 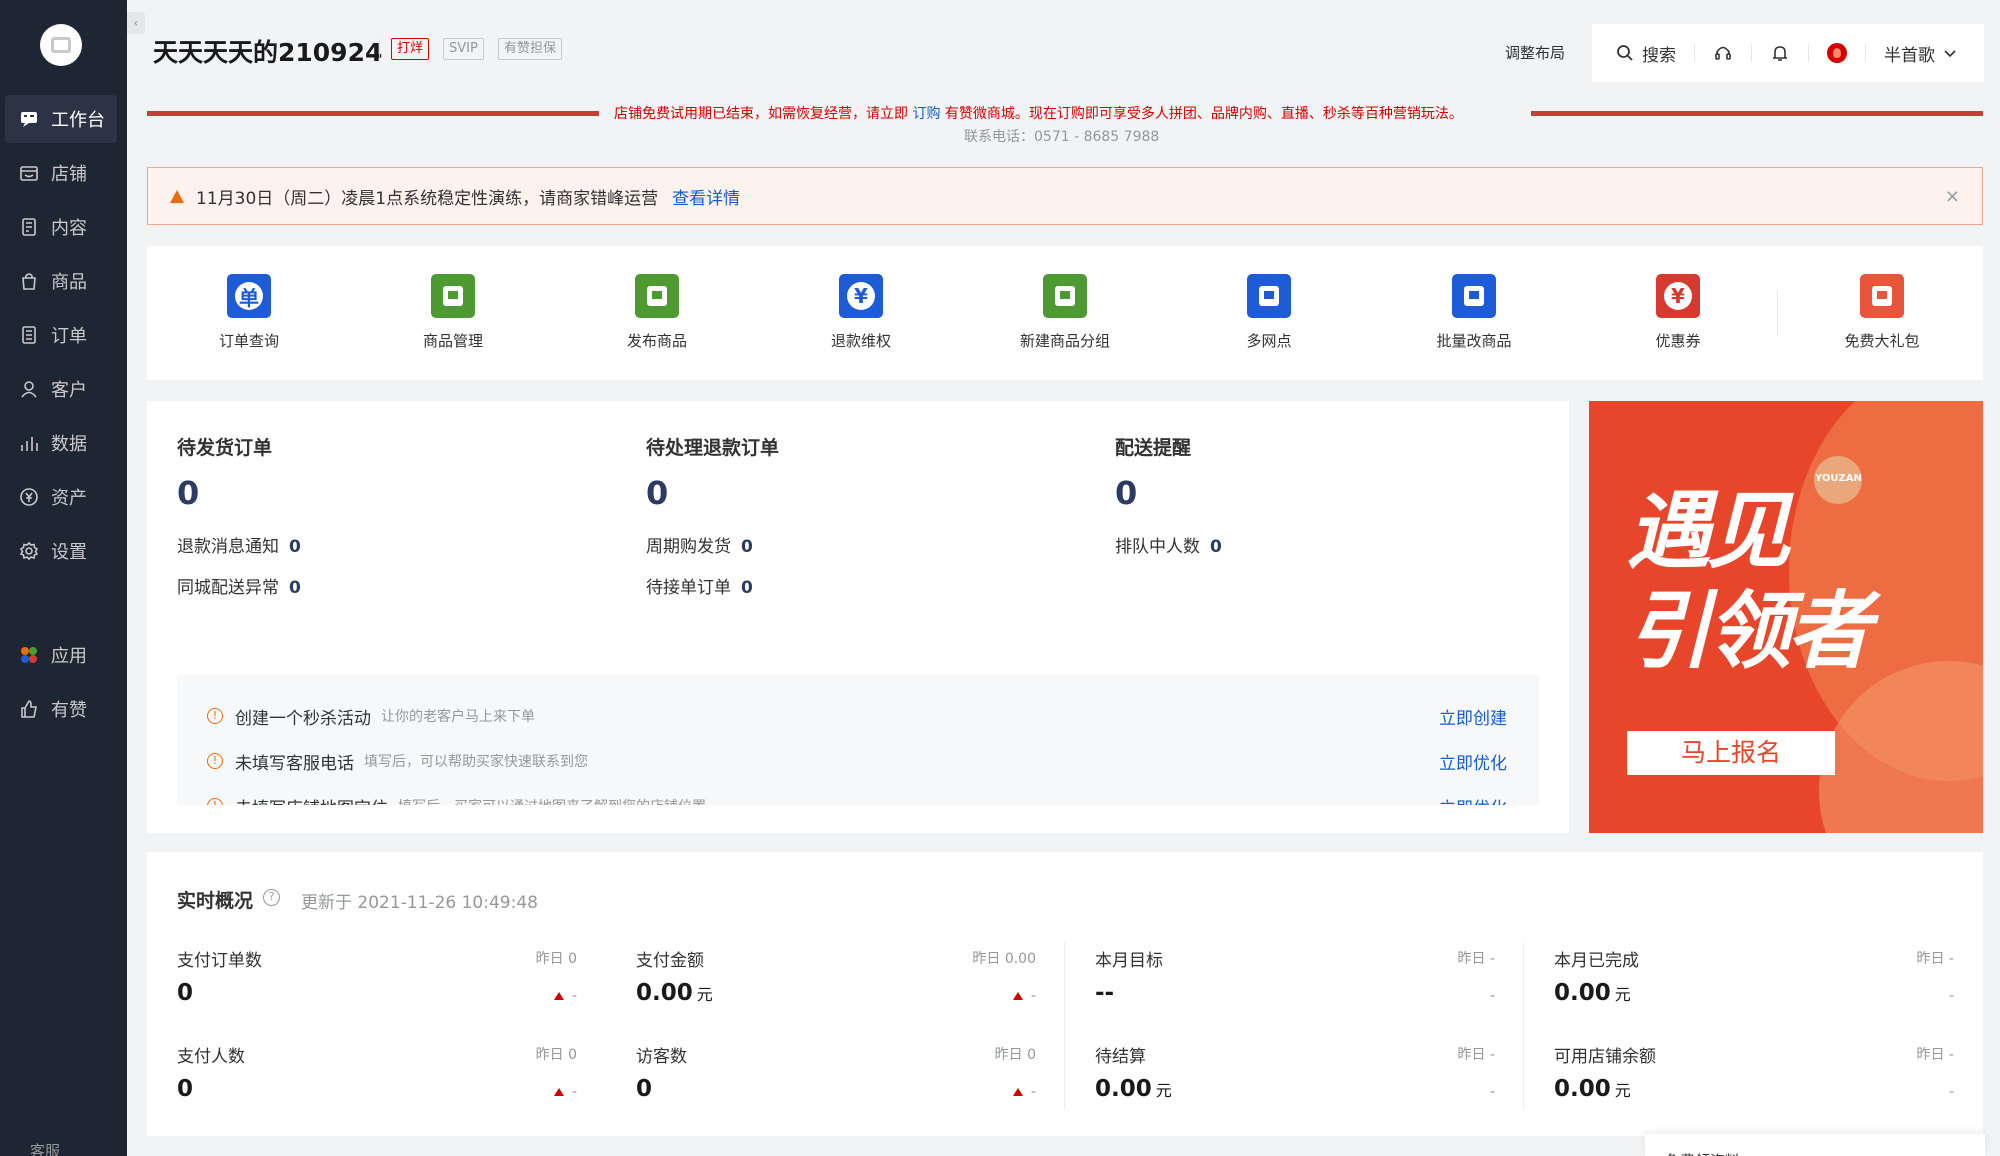 I want to click on sidebar-item-label: 内容, so click(x=69, y=227).